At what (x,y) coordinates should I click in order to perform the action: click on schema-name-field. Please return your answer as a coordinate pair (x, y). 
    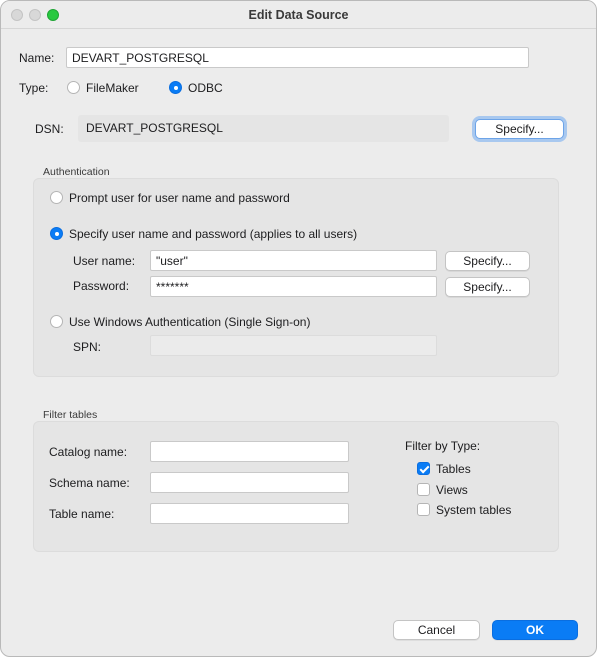
    Looking at the image, I should click on (249, 482).